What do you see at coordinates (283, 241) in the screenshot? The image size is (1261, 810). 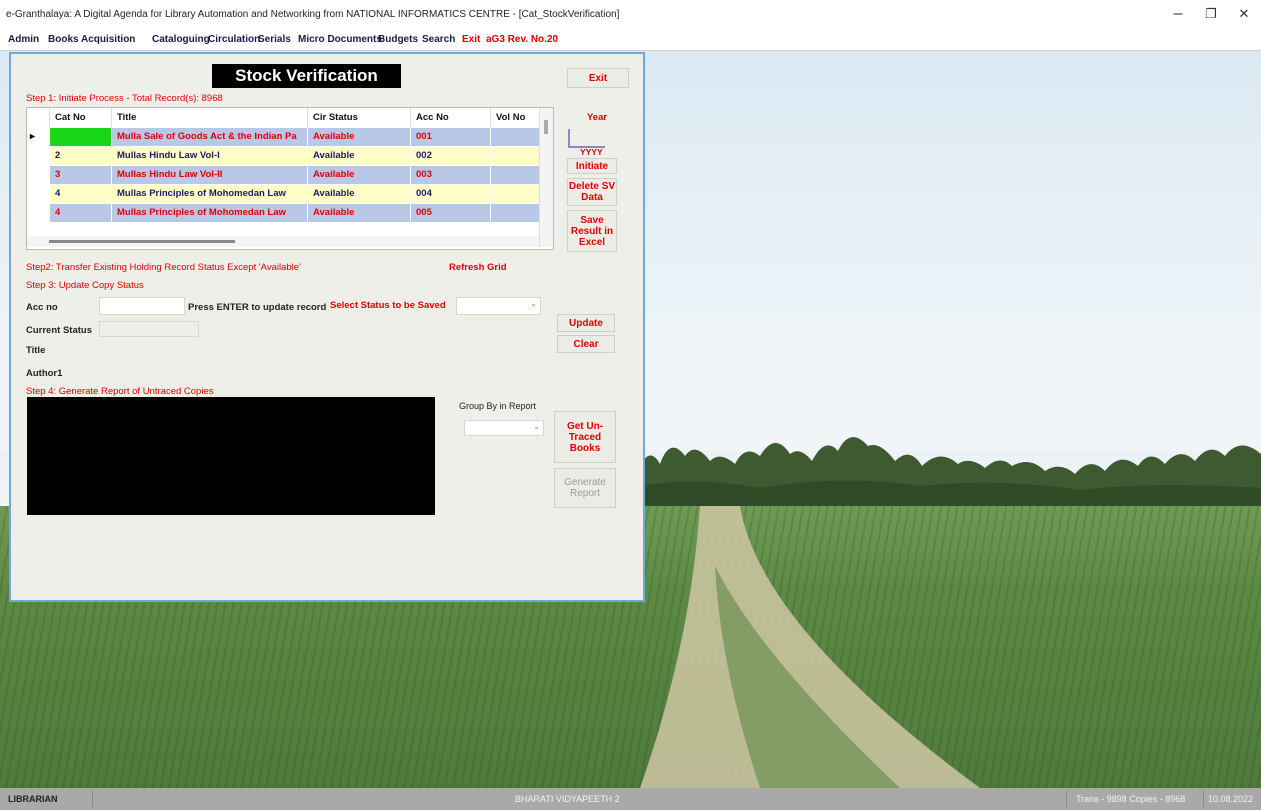 I see `grid-horizontal-scrollbar` at bounding box center [283, 241].